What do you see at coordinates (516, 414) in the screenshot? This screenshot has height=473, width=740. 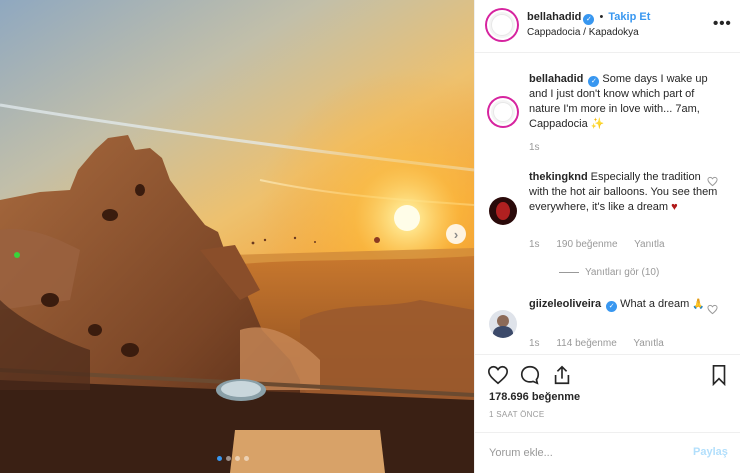 I see `posted-time: 1 SAAT ÖNCE` at bounding box center [516, 414].